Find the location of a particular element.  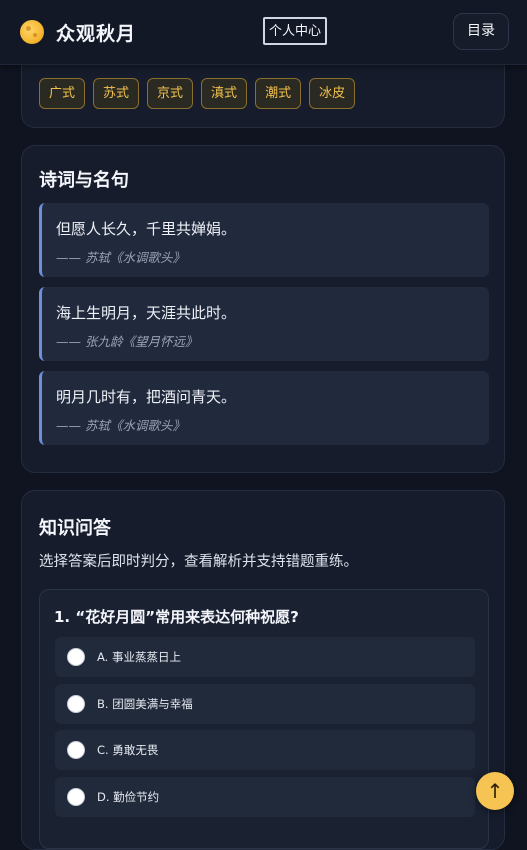

brand: 众观秋月 is located at coordinates (78, 32).